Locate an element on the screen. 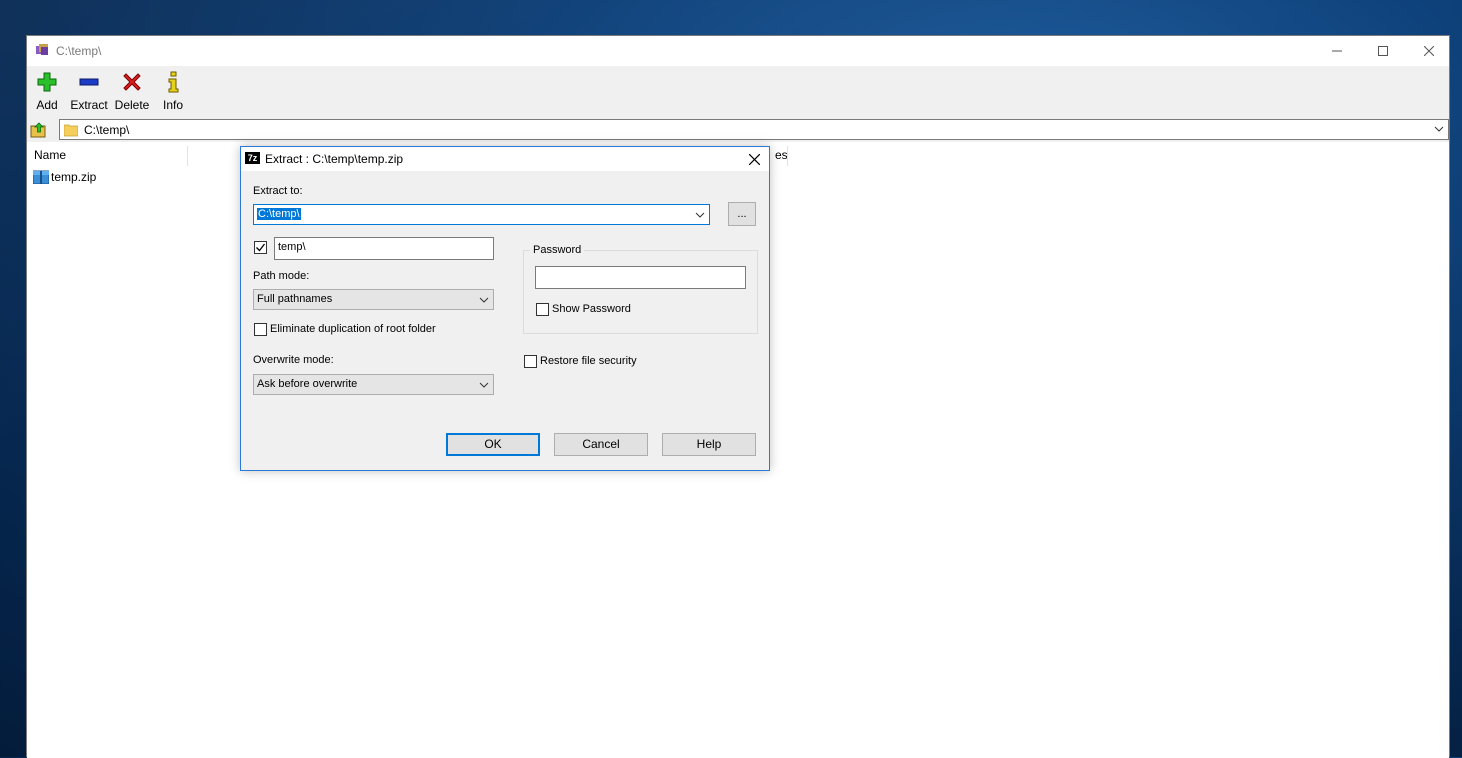 The width and height of the screenshot is (1462, 758). dialog-titlebar: 7z Extract : C:\temp\temp.zip is located at coordinates (505, 159).